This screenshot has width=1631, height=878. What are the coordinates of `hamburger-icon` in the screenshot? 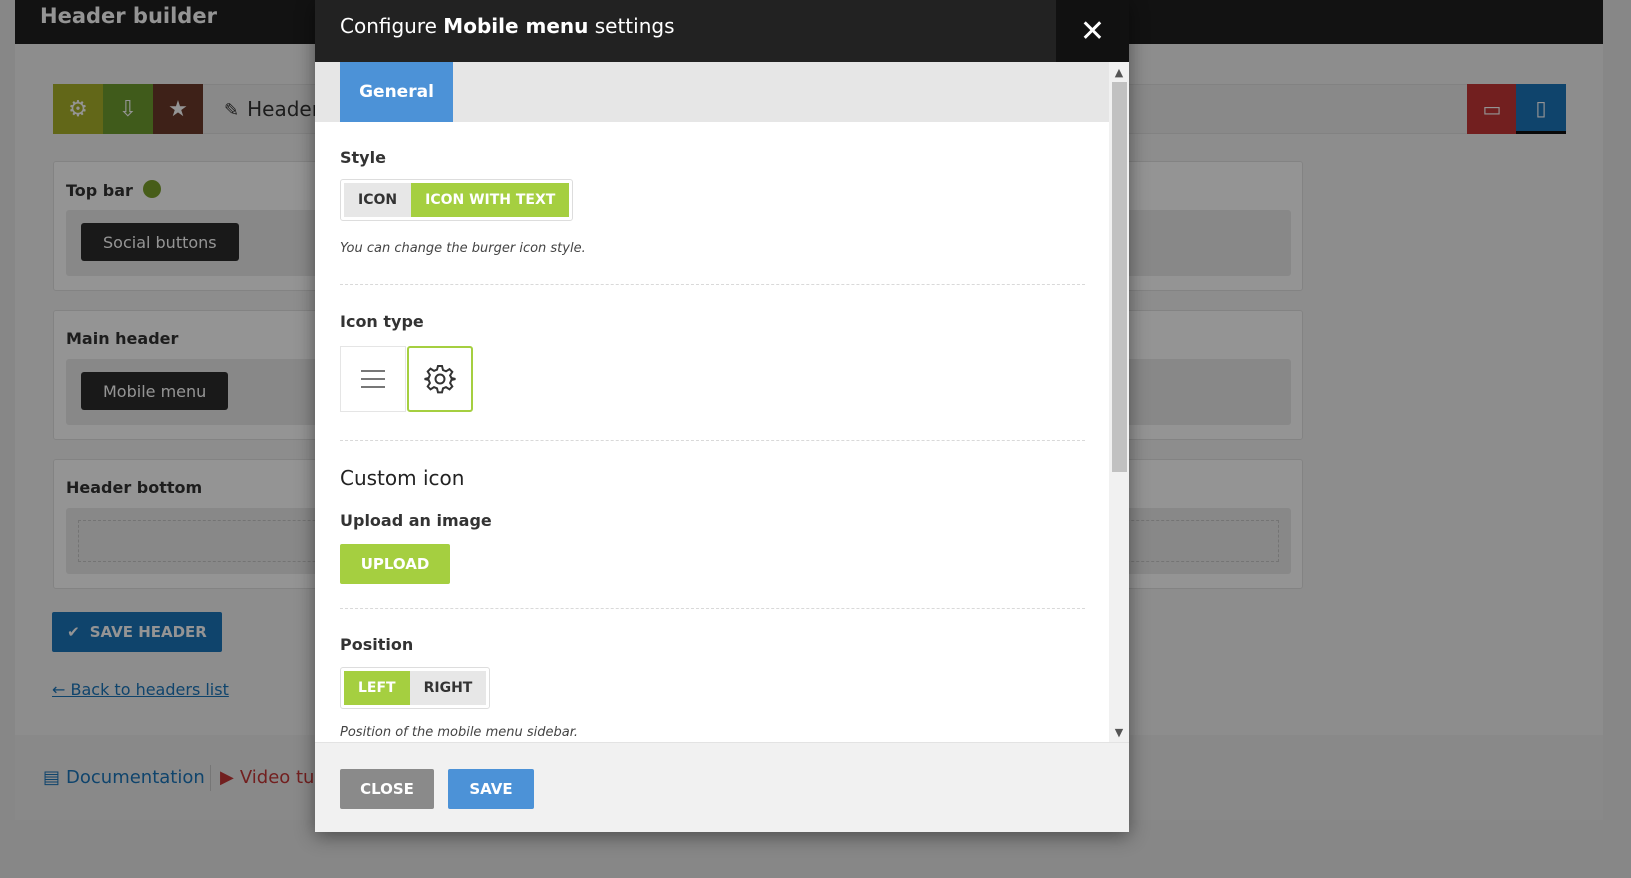 It's located at (373, 379).